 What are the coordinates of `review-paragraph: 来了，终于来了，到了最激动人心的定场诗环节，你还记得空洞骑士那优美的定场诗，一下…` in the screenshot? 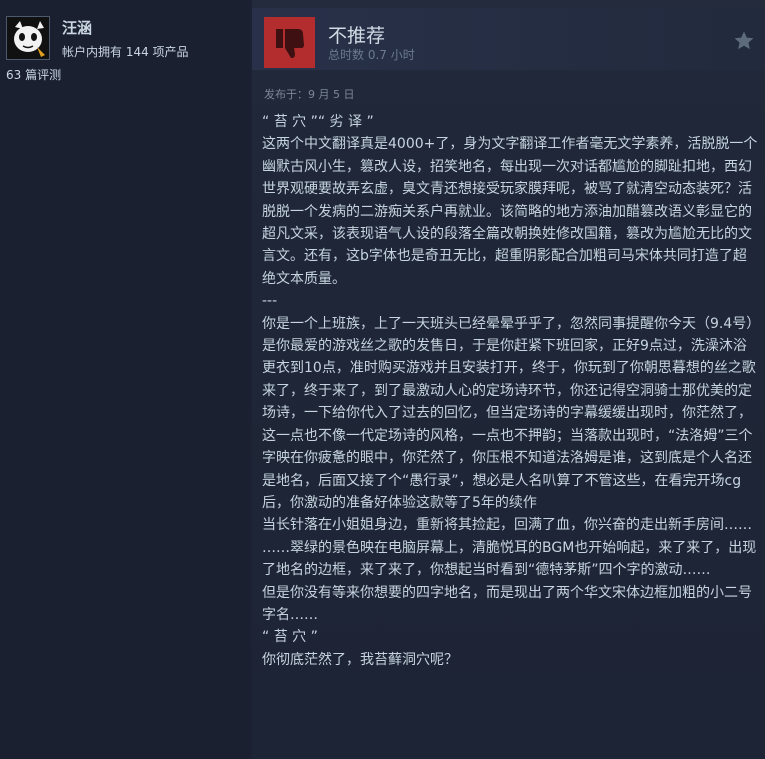 It's located at (507, 446).